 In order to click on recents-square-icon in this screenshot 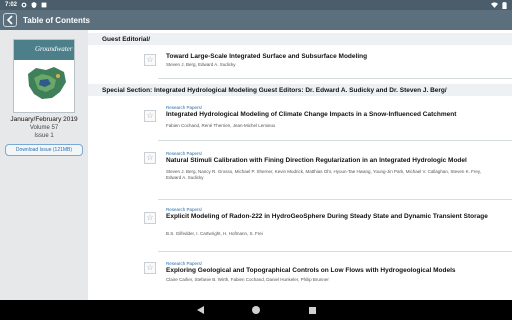, I will do `click(312, 310)`.